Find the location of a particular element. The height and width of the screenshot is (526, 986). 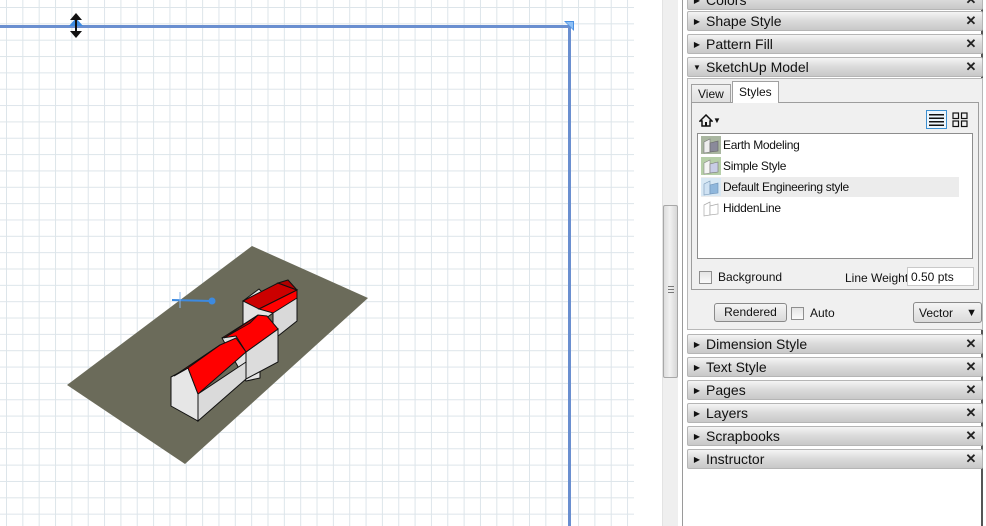

sketchup-model-viewport is located at coordinates (220, 355).